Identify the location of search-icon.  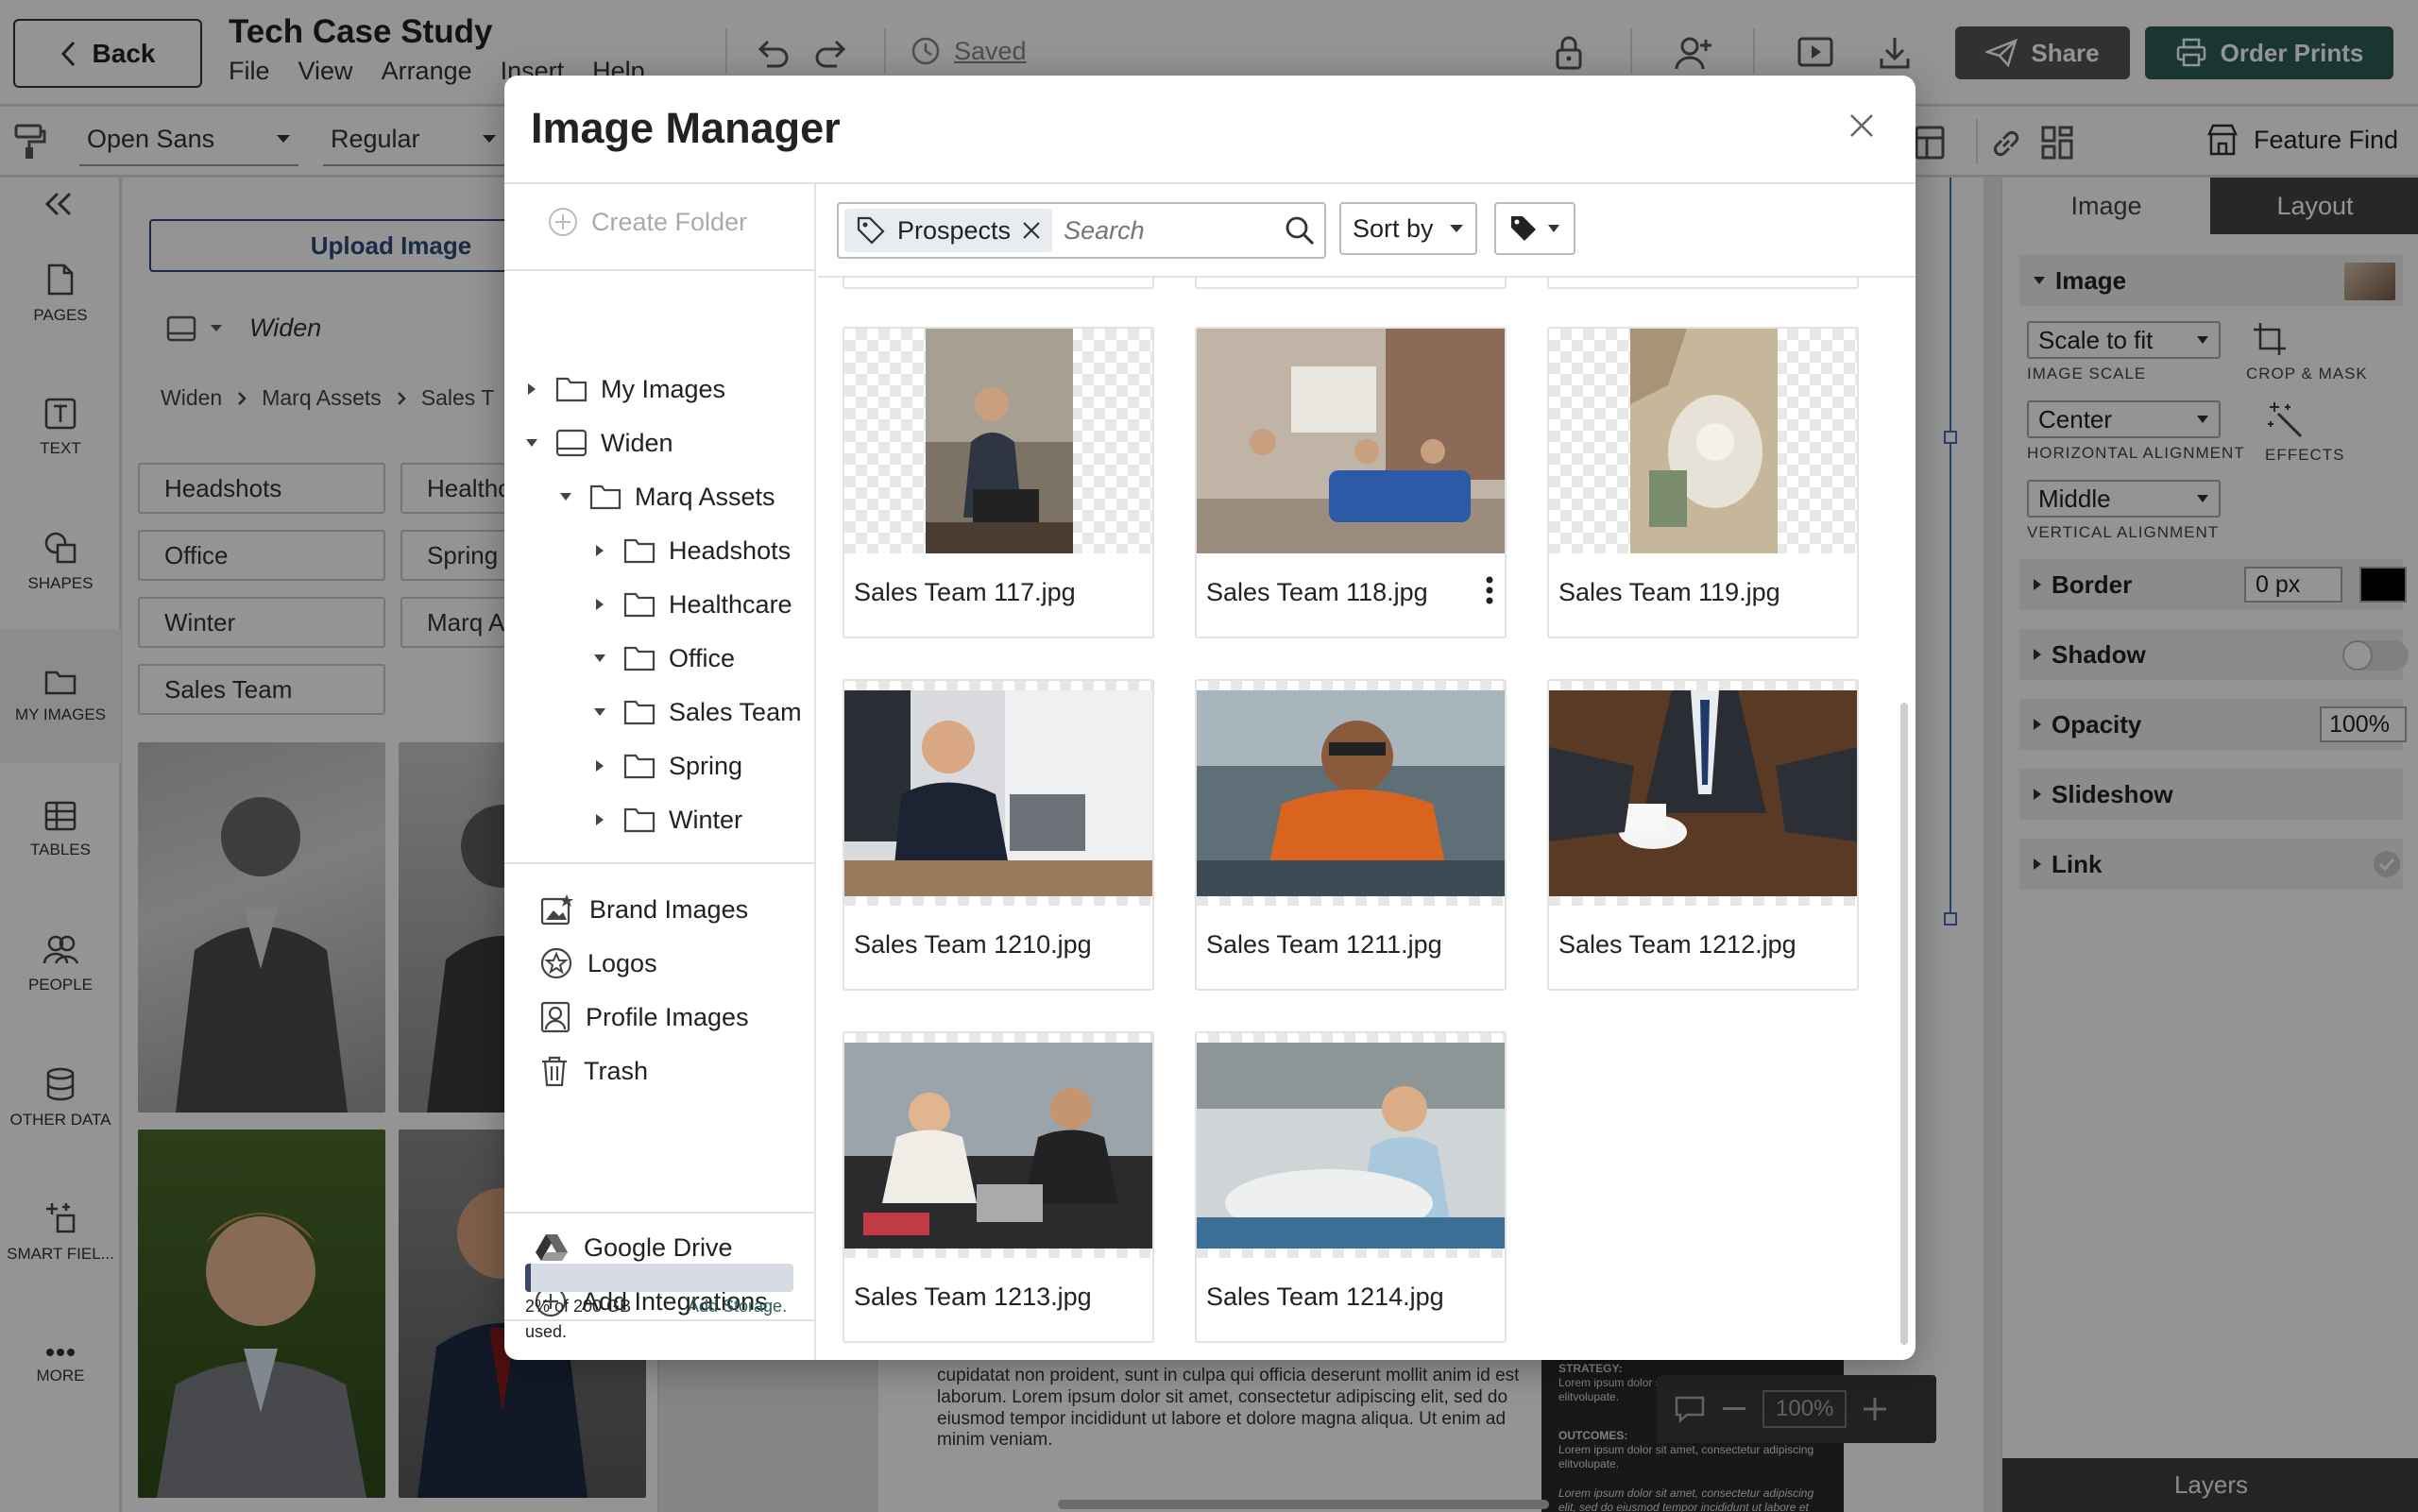
(1300, 230).